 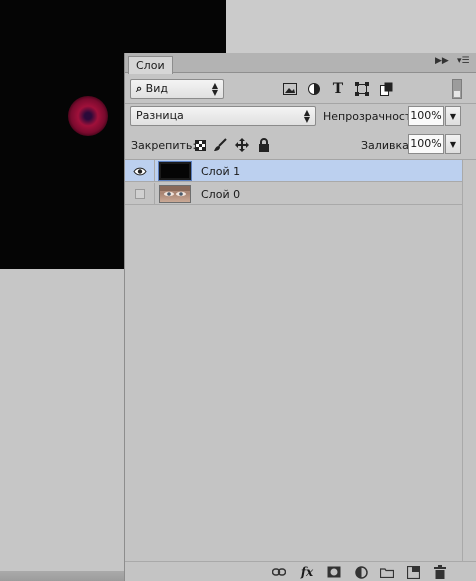 I want to click on empty-visibility-box, so click(x=139, y=194).